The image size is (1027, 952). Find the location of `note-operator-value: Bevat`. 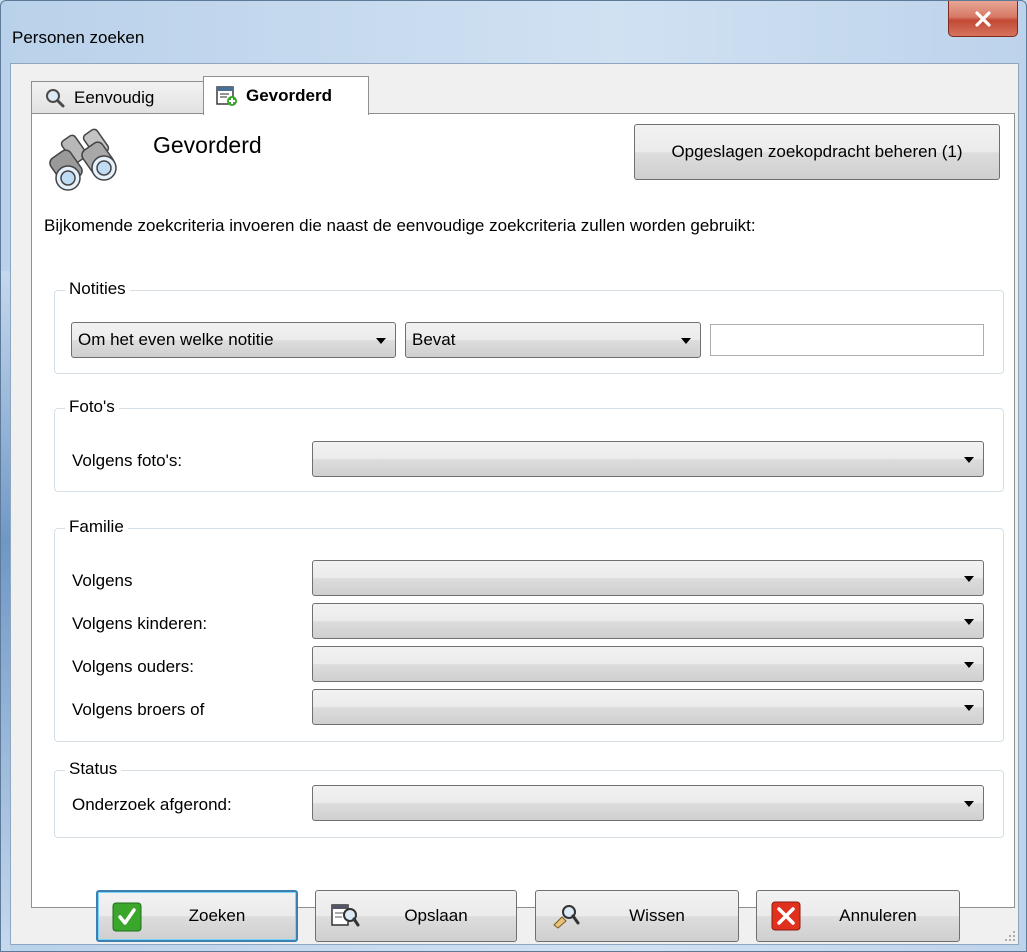

note-operator-value: Bevat is located at coordinates (434, 339).